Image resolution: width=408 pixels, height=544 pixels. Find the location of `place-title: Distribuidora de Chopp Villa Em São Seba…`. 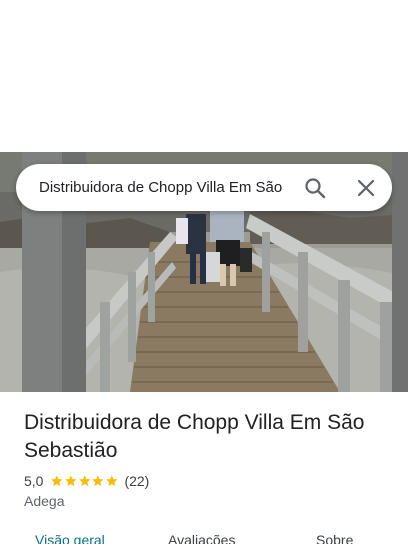

place-title: Distribuidora de Chopp Villa Em São Seba… is located at coordinates (194, 436).